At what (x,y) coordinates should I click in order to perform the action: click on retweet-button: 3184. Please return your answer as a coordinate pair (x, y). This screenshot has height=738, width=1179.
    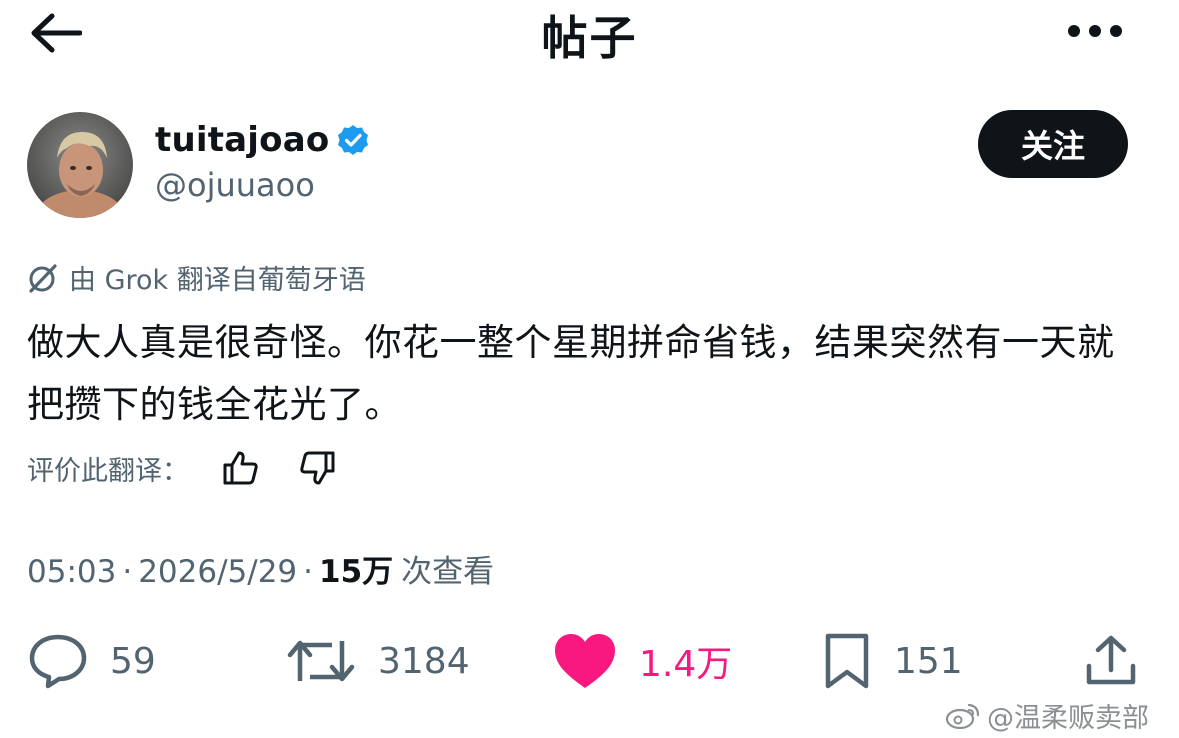
    Looking at the image, I should click on (378, 661).